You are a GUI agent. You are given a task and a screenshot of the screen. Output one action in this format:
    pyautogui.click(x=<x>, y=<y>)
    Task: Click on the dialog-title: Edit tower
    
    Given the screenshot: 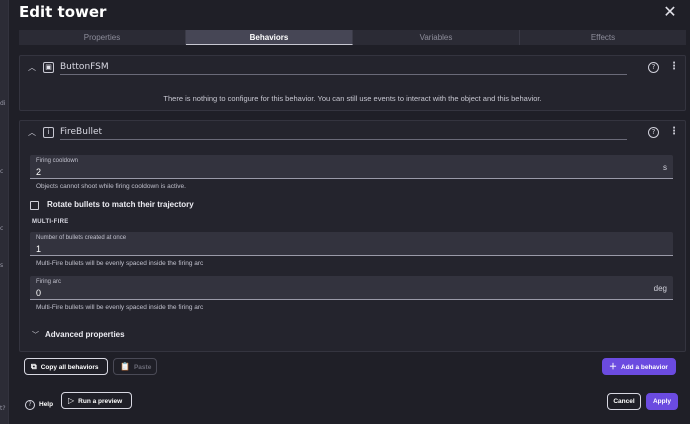 What is the action you would take?
    pyautogui.click(x=63, y=12)
    